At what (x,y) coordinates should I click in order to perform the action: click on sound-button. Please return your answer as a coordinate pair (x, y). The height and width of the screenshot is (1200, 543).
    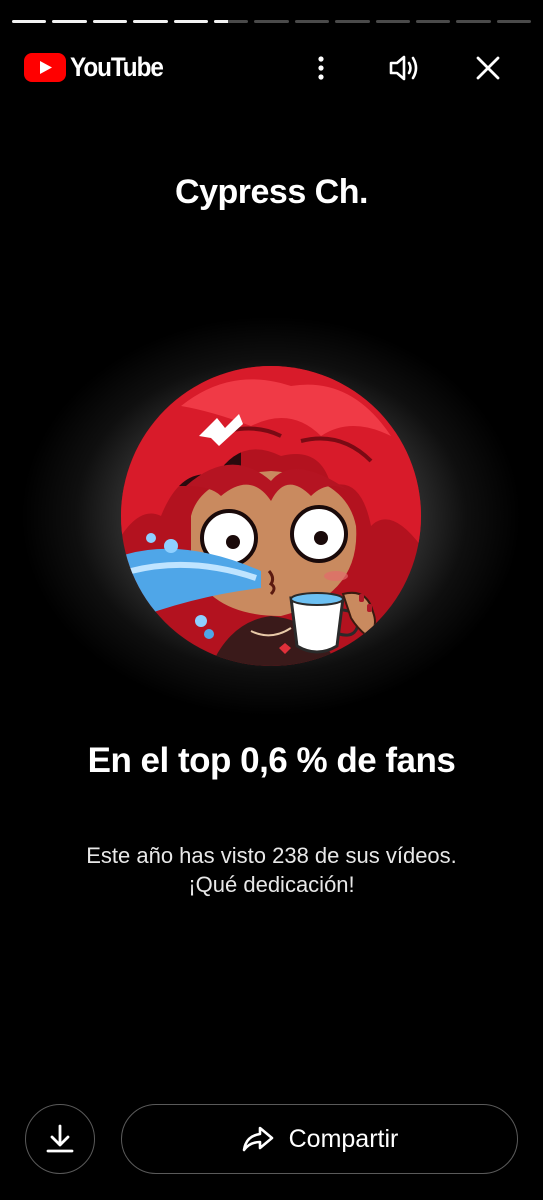
    Looking at the image, I should click on (405, 68).